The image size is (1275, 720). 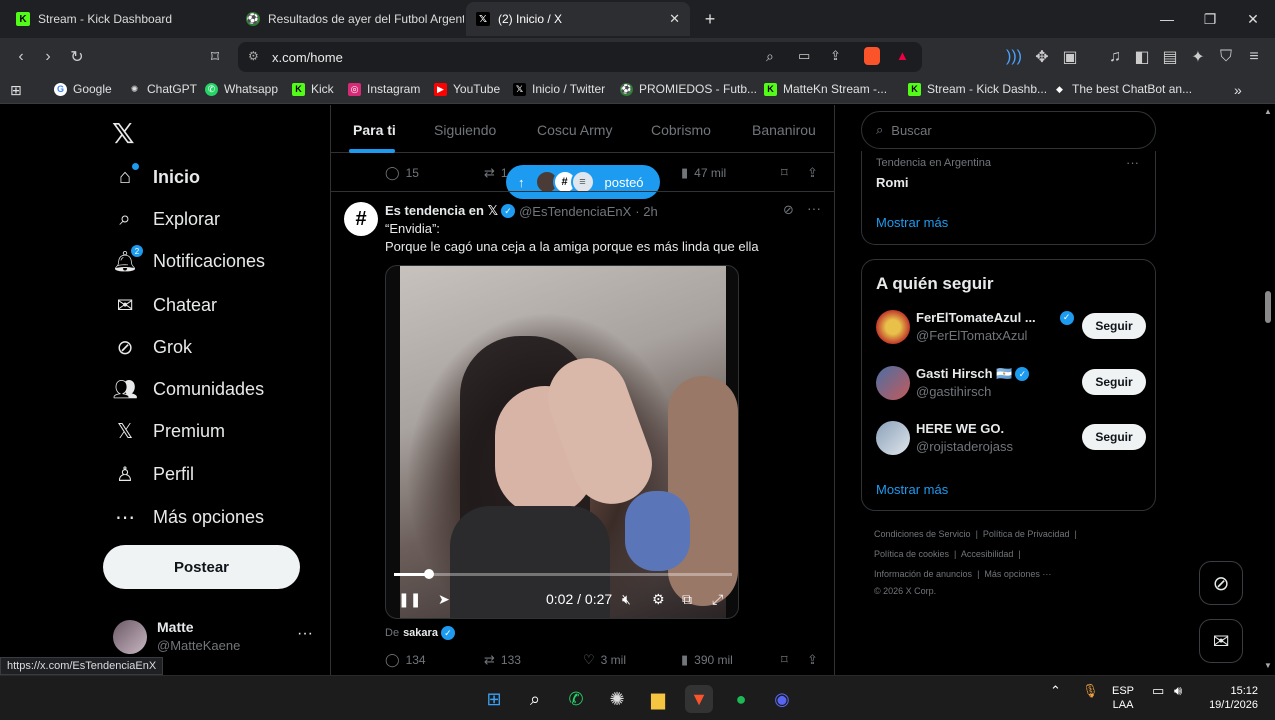 I want to click on tweet-time: · 2h, so click(x=646, y=211).